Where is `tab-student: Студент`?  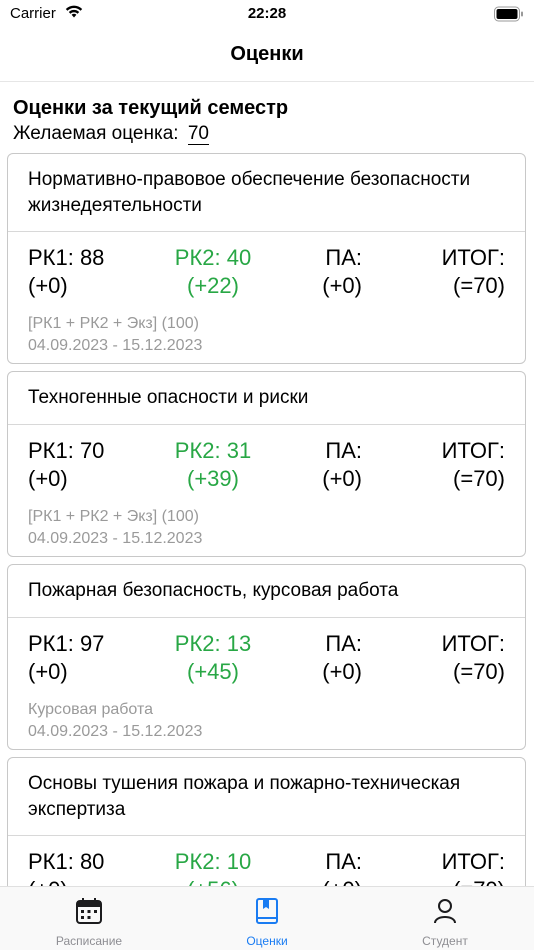 tab-student: Студент is located at coordinates (445, 918).